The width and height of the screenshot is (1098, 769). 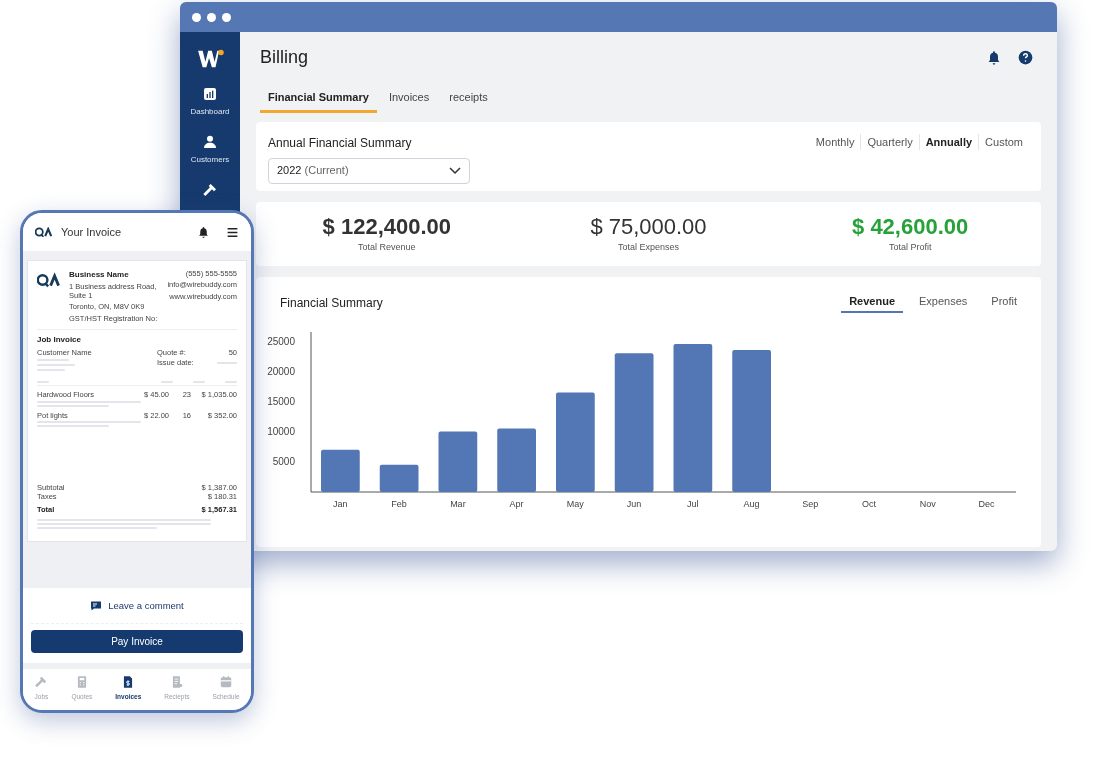 What do you see at coordinates (648, 247) in the screenshot?
I see `total-label: Total Expenses` at bounding box center [648, 247].